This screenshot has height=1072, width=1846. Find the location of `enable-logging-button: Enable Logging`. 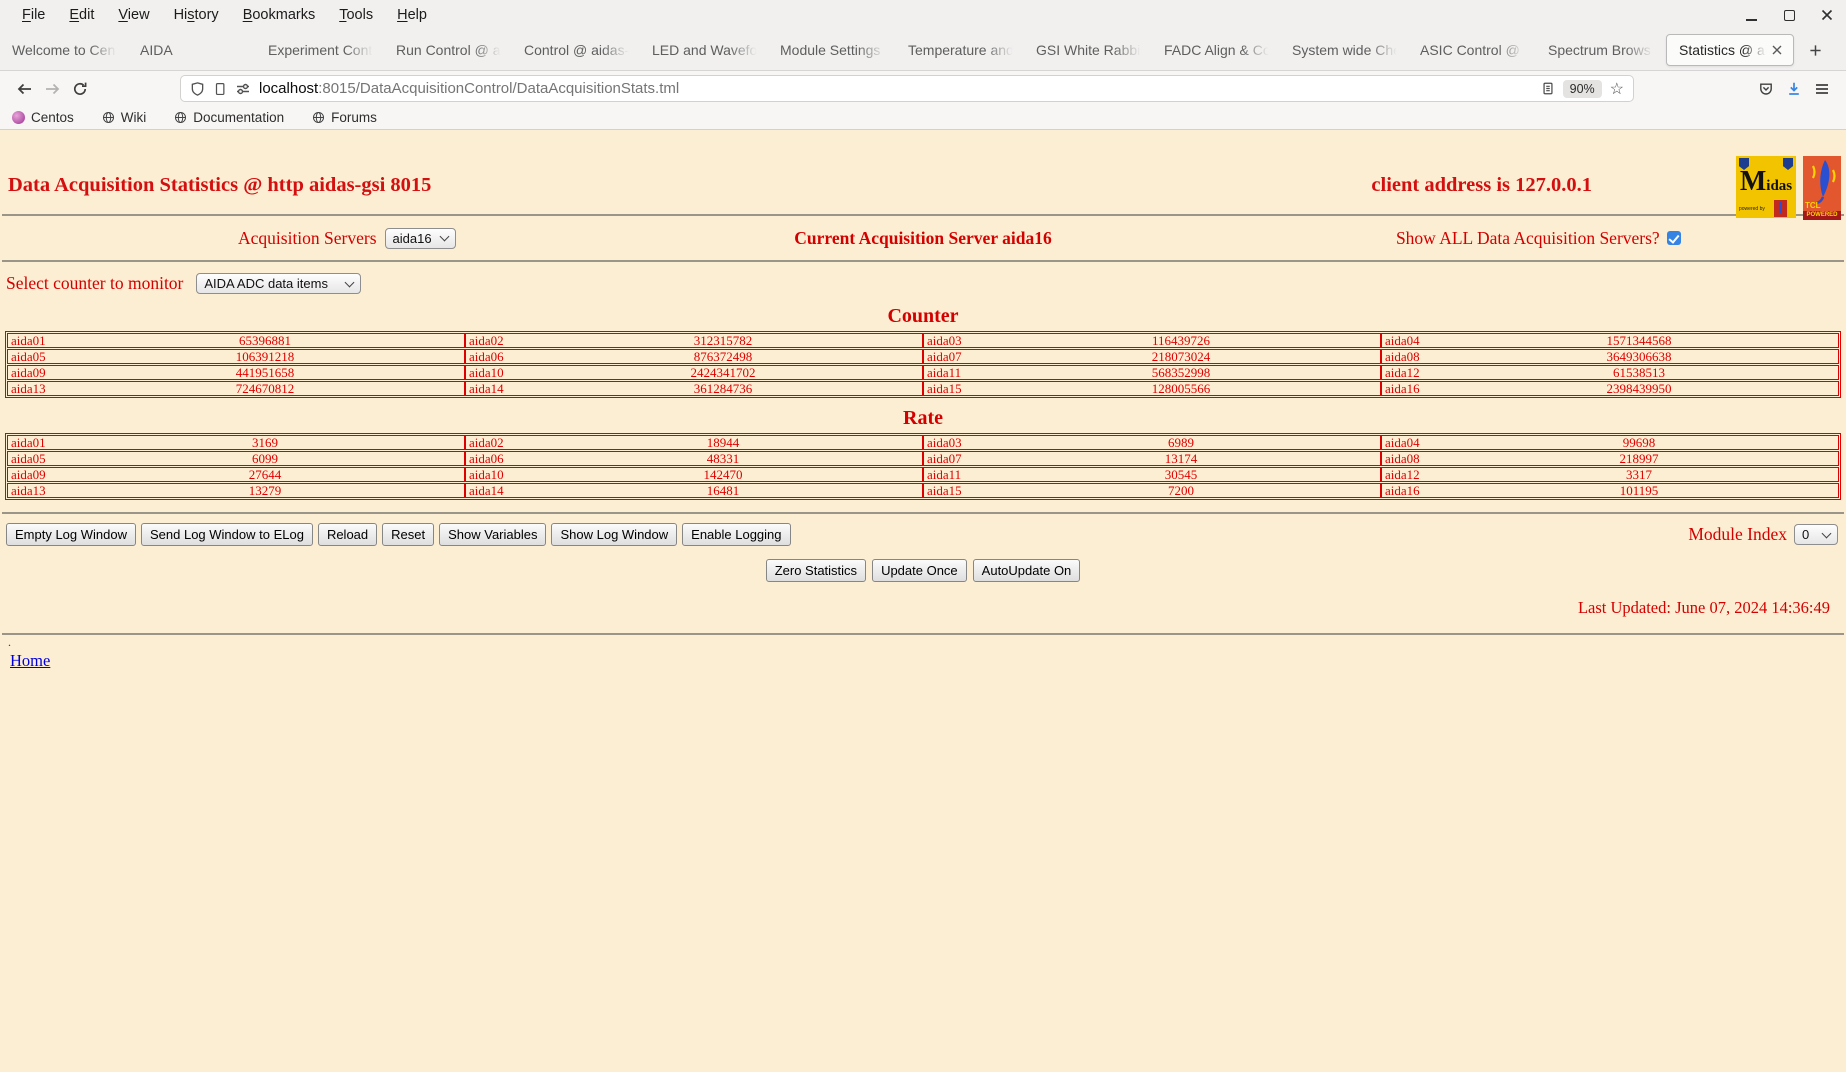

enable-logging-button: Enable Logging is located at coordinates (736, 534).